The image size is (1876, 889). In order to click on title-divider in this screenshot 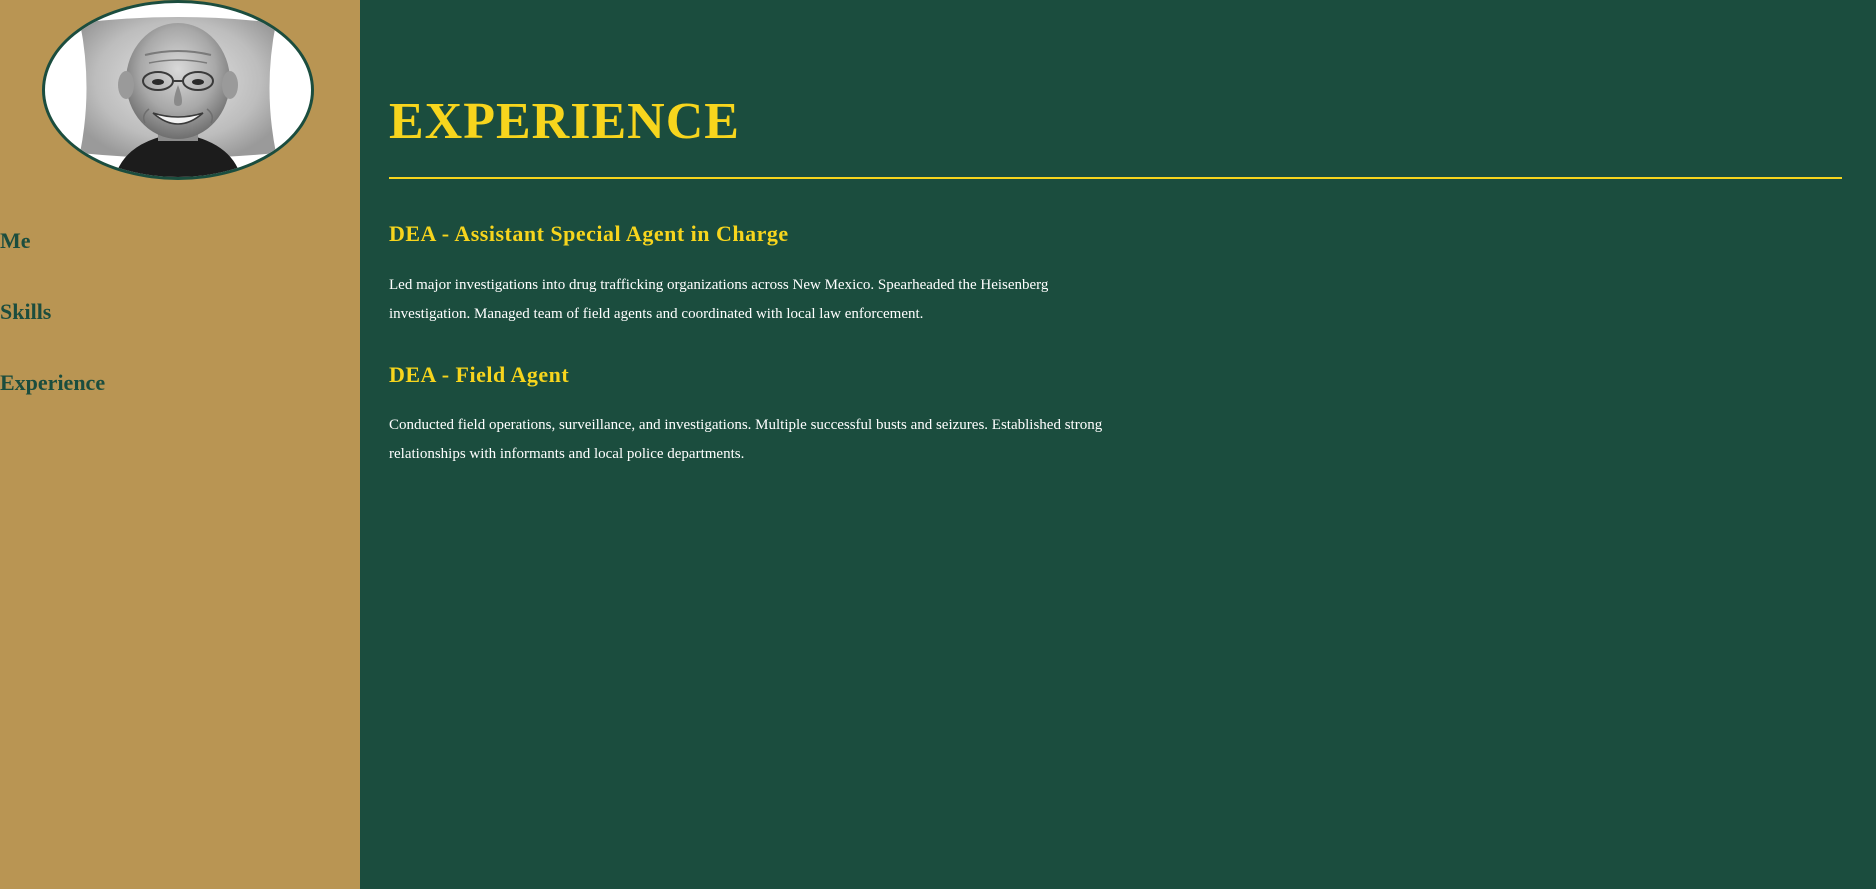, I will do `click(1115, 178)`.